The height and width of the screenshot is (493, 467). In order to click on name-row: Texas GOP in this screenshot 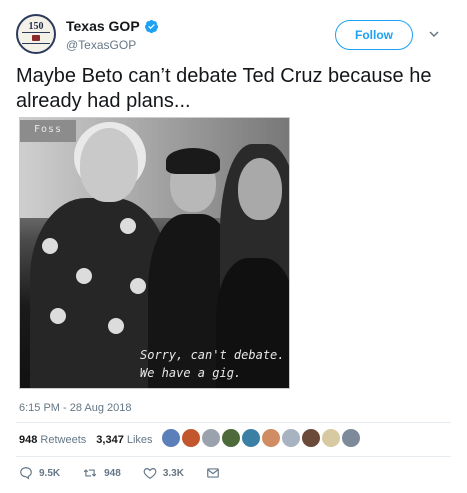, I will do `click(112, 26)`.